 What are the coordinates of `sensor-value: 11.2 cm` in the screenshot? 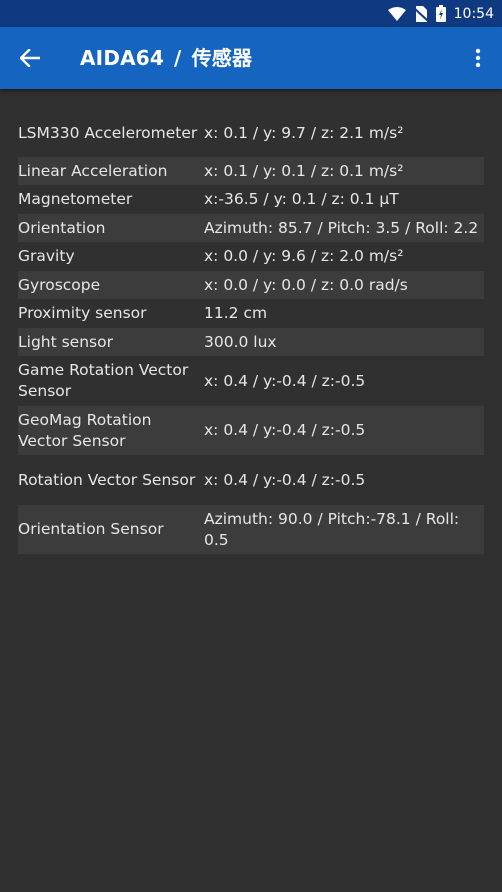 It's located at (236, 313).